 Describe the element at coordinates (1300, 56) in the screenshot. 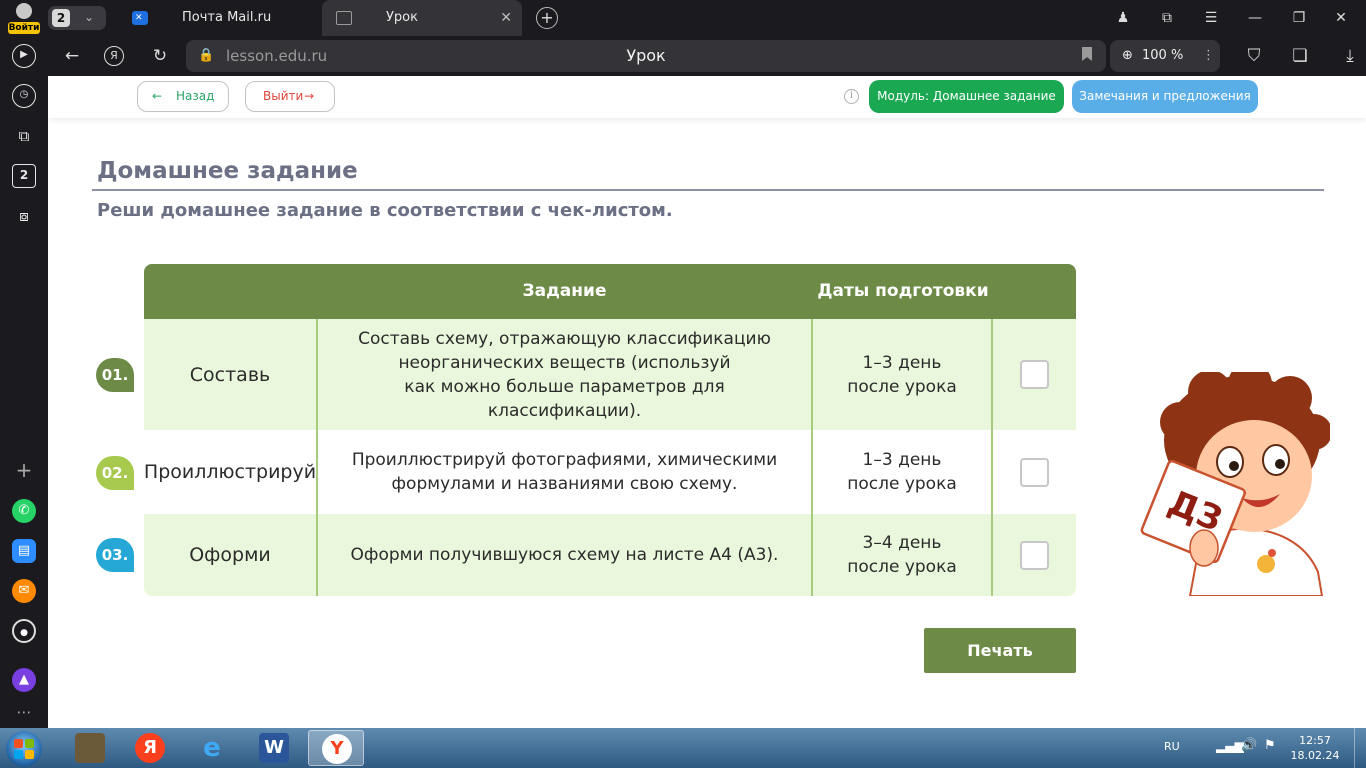

I see `extensions-icon: ❏` at that location.